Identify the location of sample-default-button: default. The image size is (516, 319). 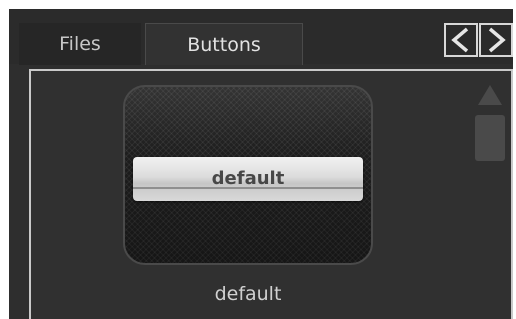
(248, 179).